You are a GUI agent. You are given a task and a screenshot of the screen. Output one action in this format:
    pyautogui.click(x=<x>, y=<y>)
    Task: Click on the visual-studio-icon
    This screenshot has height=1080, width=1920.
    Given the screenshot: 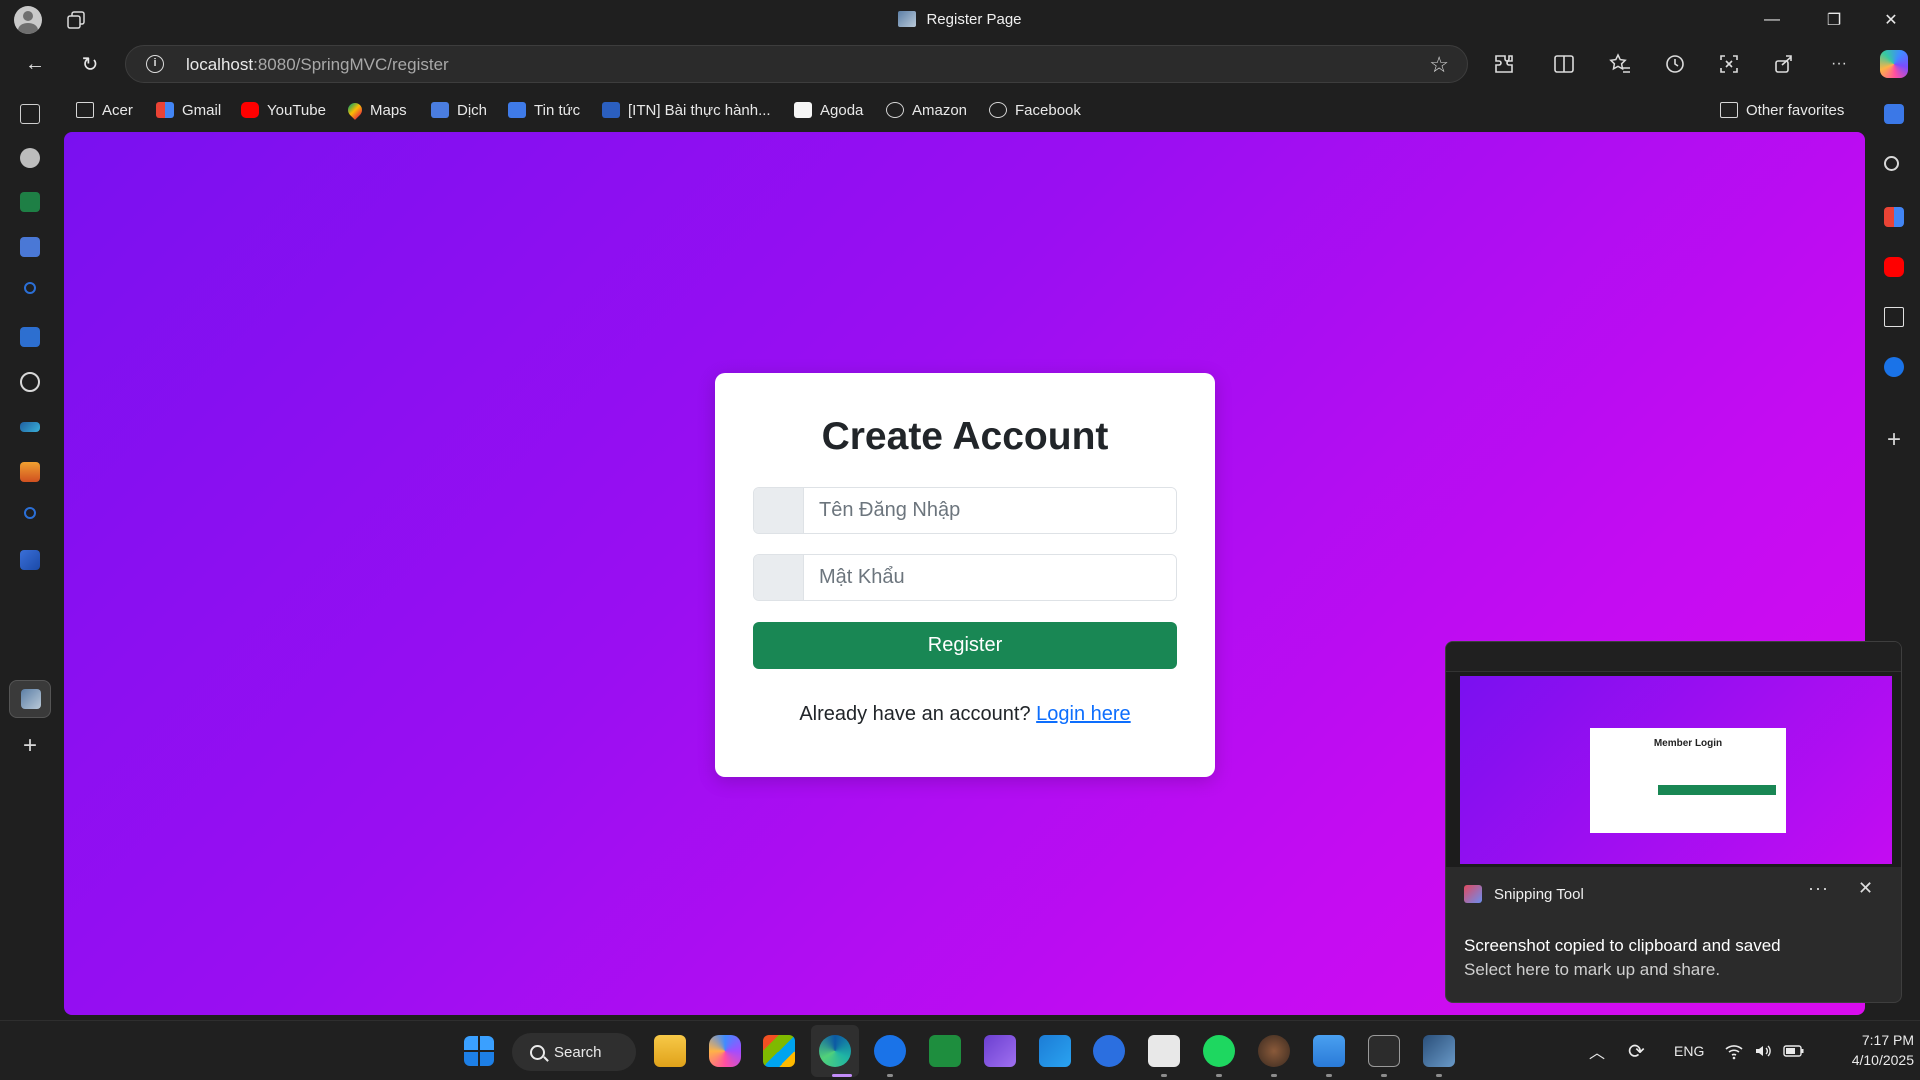 What is the action you would take?
    pyautogui.click(x=1000, y=1051)
    